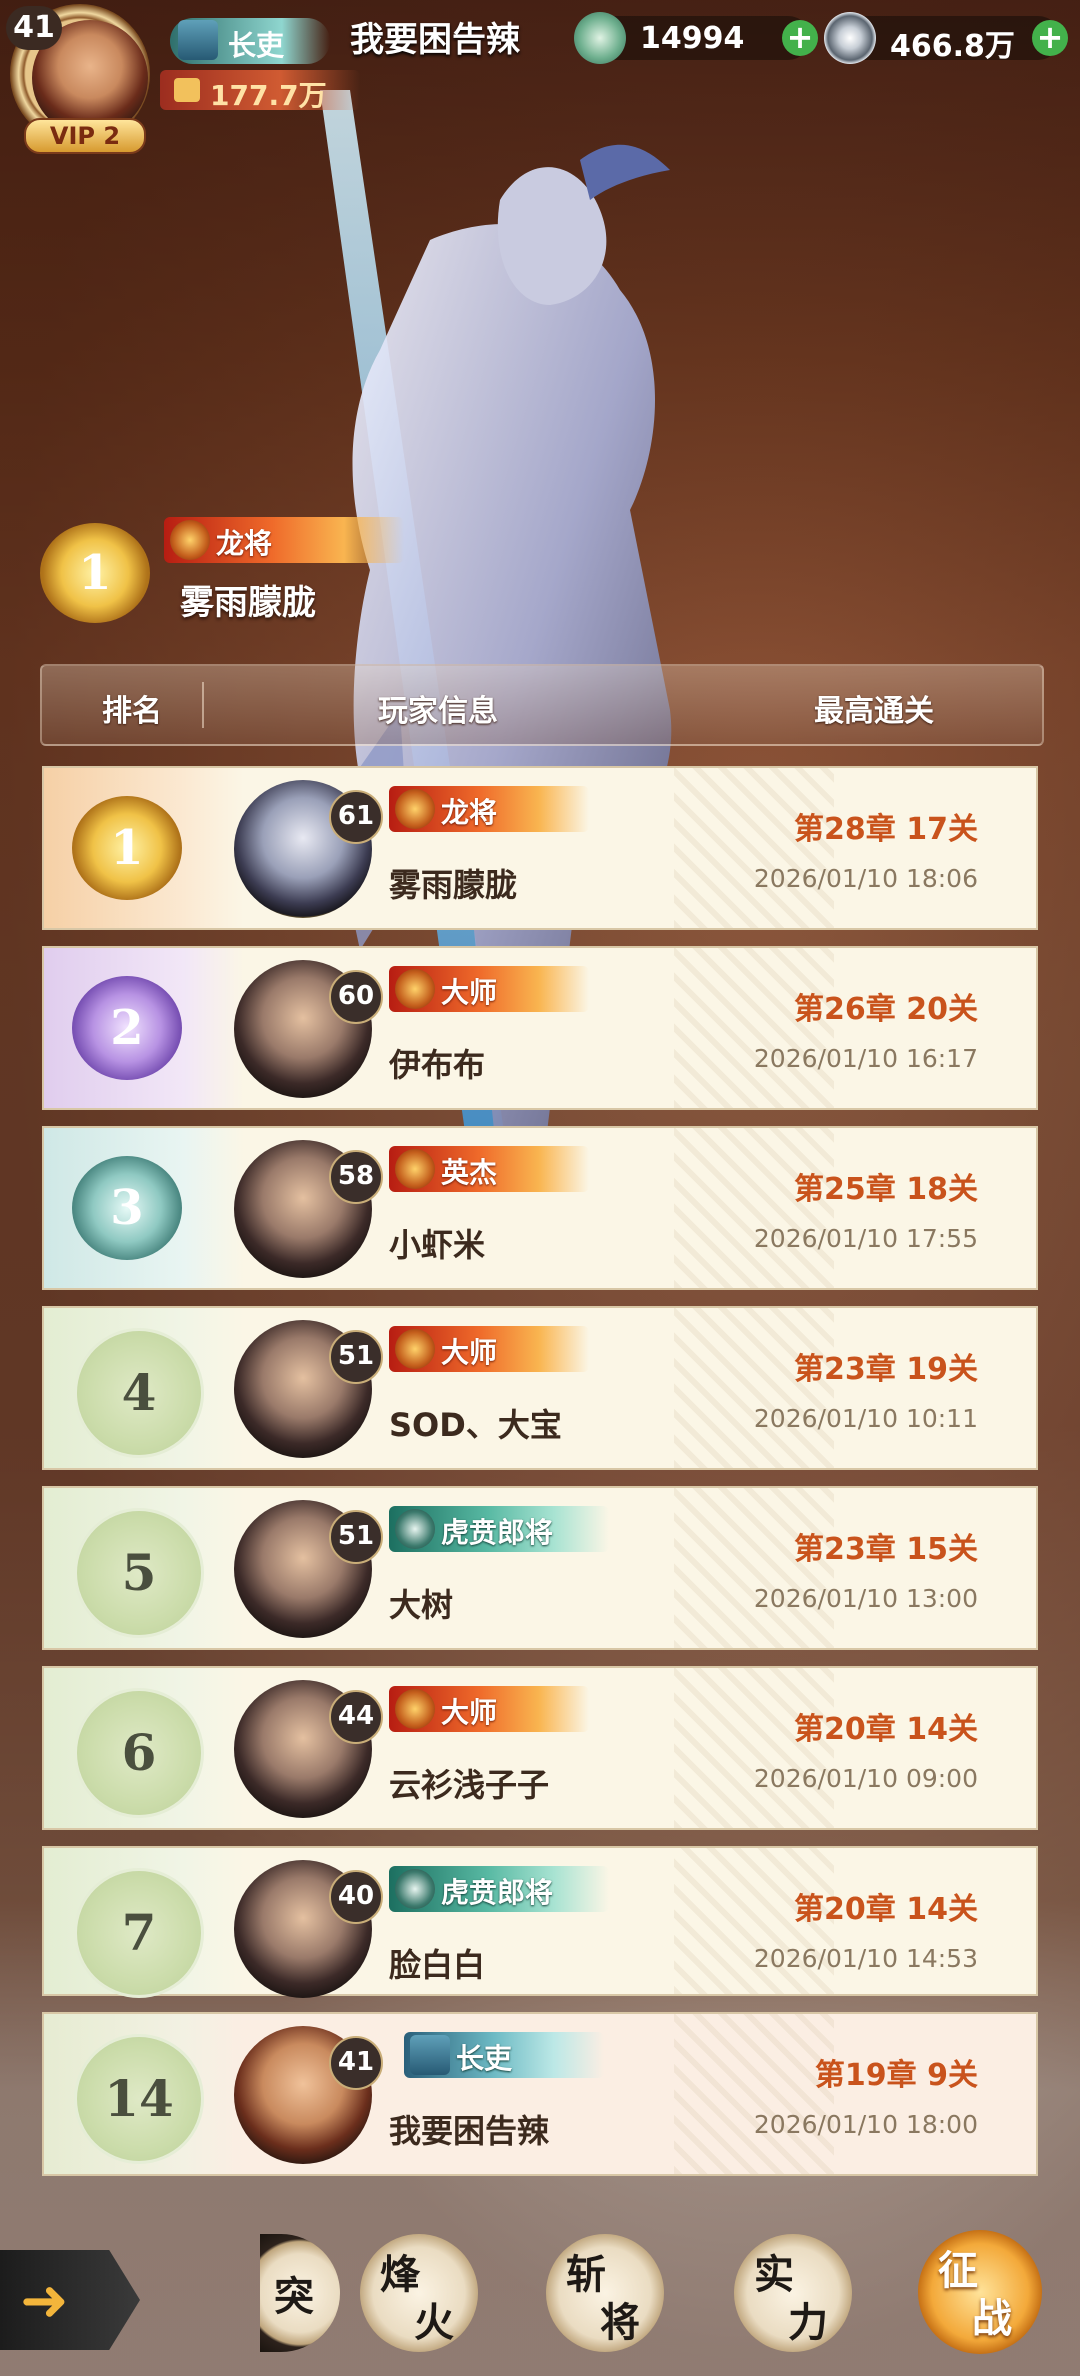  What do you see at coordinates (800, 38) in the screenshot?
I see `jade-add-button: +` at bounding box center [800, 38].